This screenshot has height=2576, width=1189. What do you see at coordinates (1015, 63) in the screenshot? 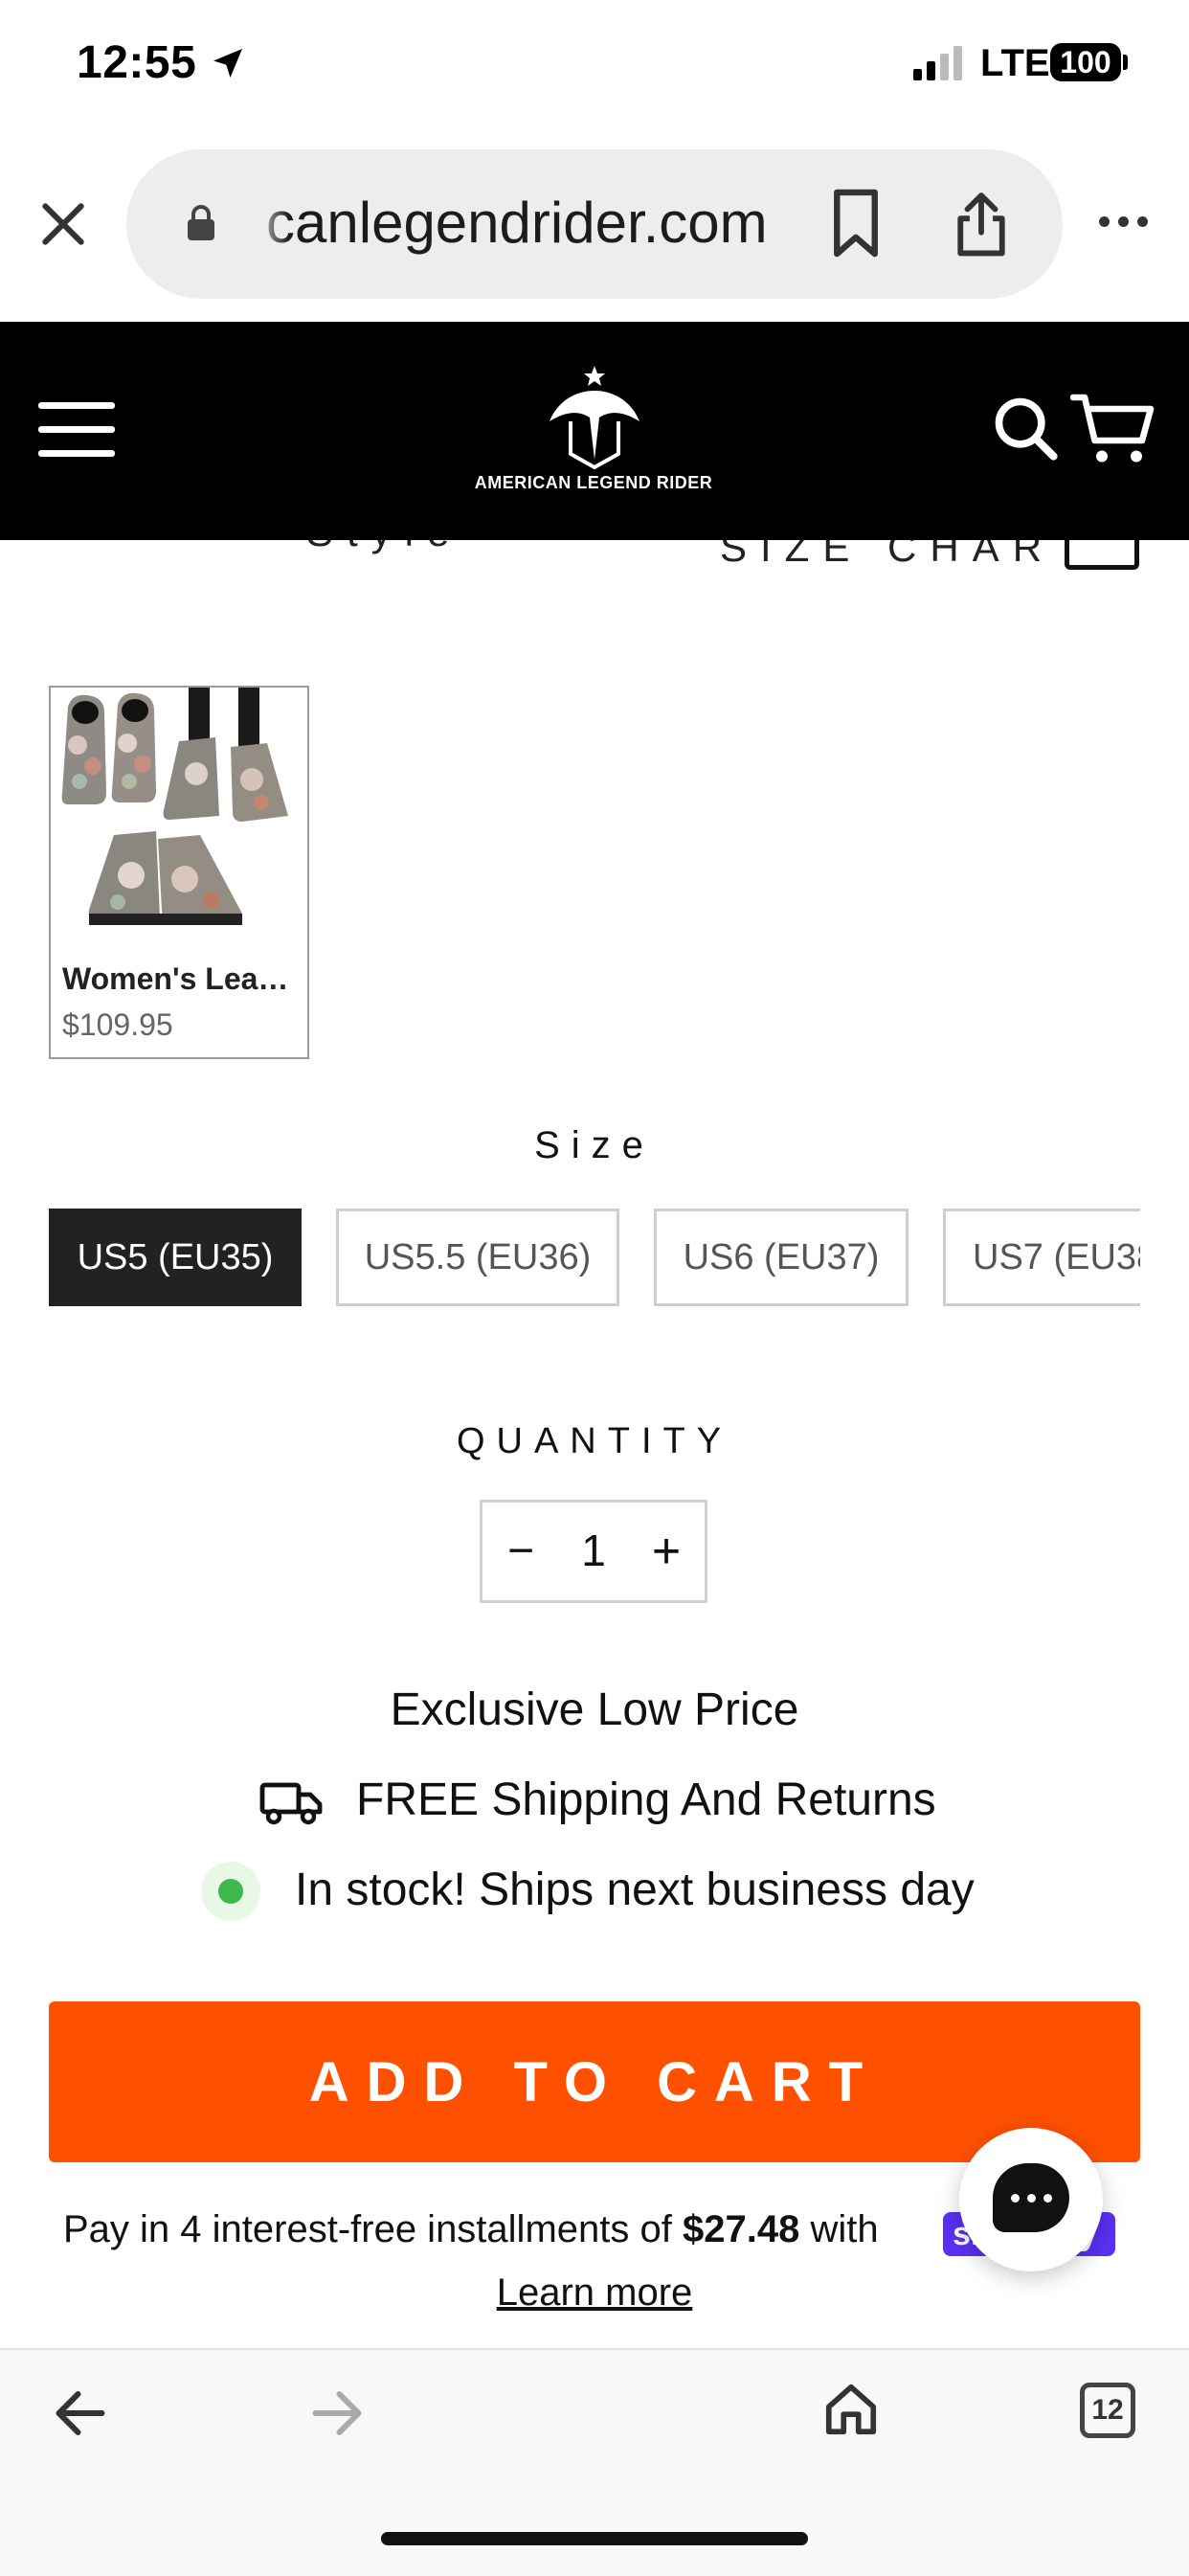
I see `network-label: LTE` at bounding box center [1015, 63].